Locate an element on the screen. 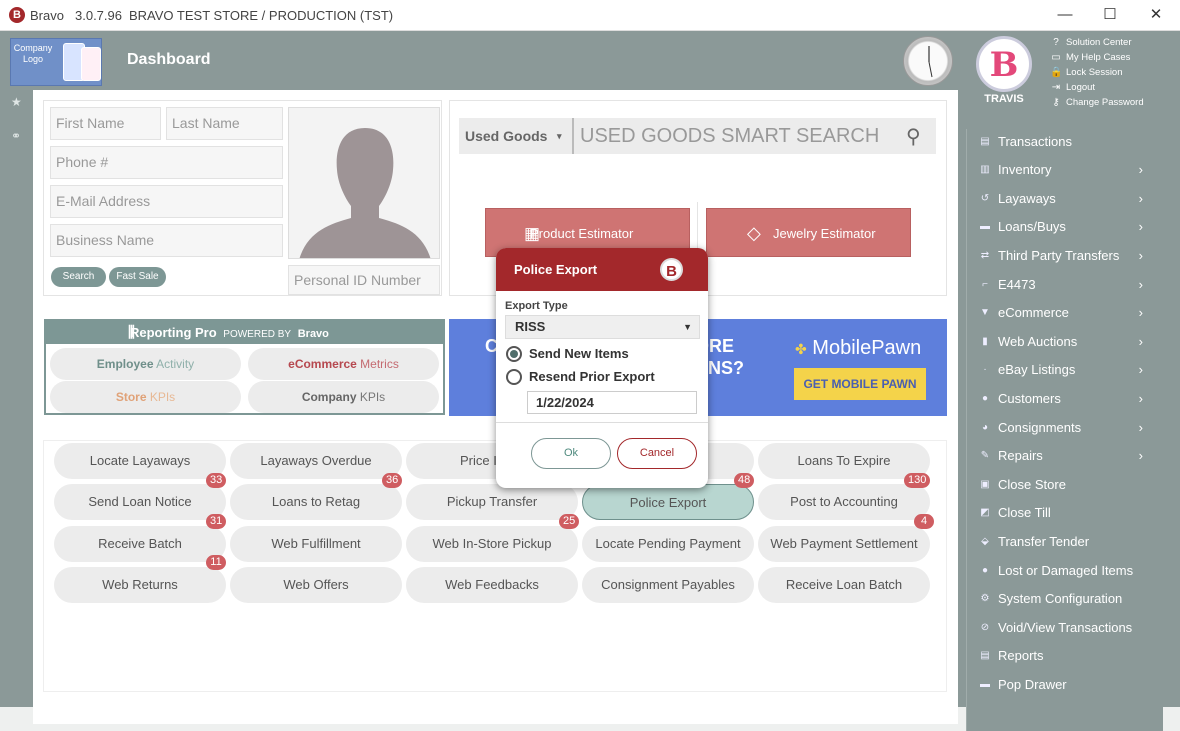  send-new-items-radio is located at coordinates (514, 354).